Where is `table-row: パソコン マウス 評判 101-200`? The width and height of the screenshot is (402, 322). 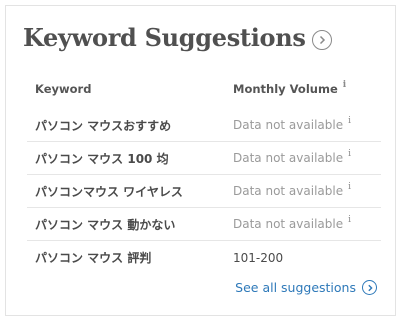
table-row: パソコン マウス 評判 101-200 is located at coordinates (204, 257).